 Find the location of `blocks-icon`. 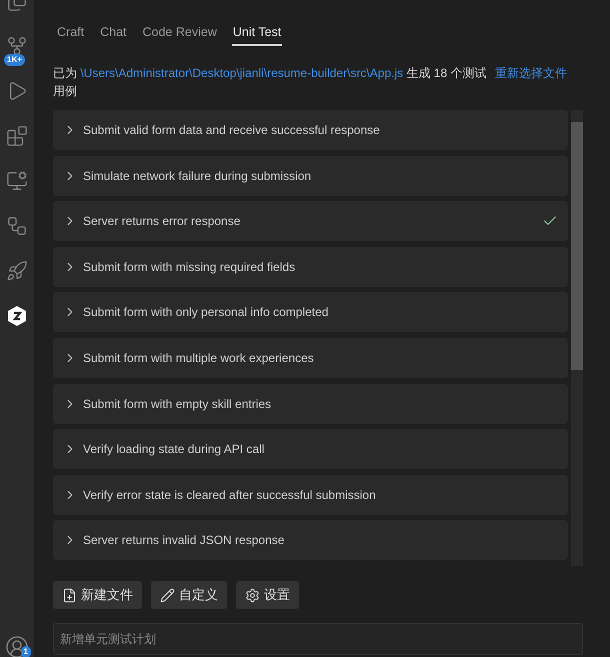

blocks-icon is located at coordinates (17, 135).